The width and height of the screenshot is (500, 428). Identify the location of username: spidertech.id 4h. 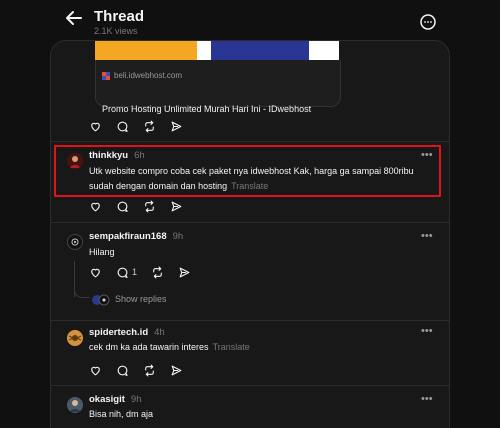
(127, 332).